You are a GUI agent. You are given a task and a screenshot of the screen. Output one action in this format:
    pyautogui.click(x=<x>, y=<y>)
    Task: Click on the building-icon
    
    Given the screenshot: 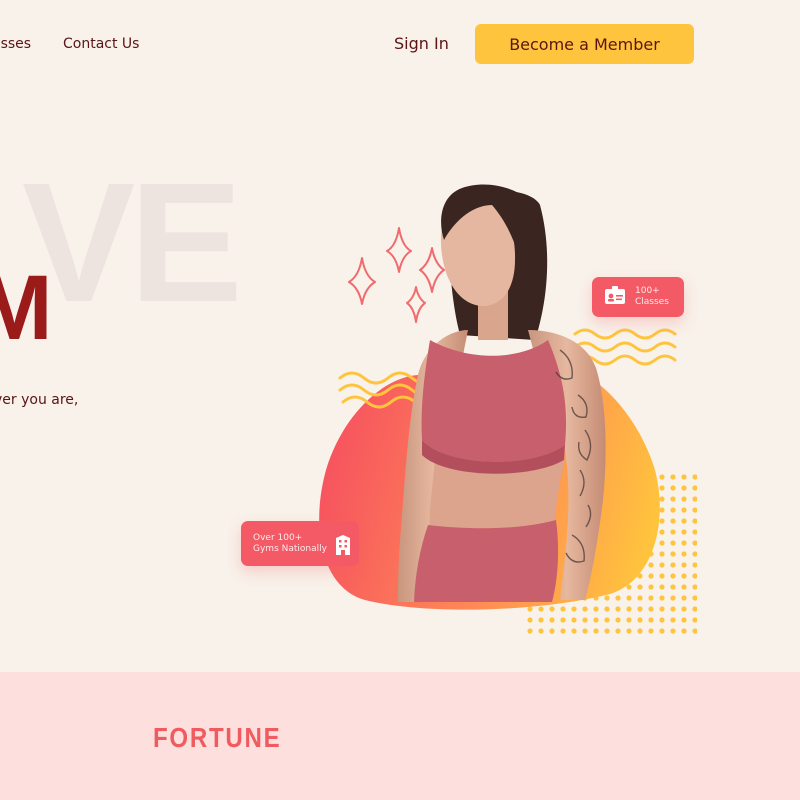 What is the action you would take?
    pyautogui.click(x=343, y=547)
    